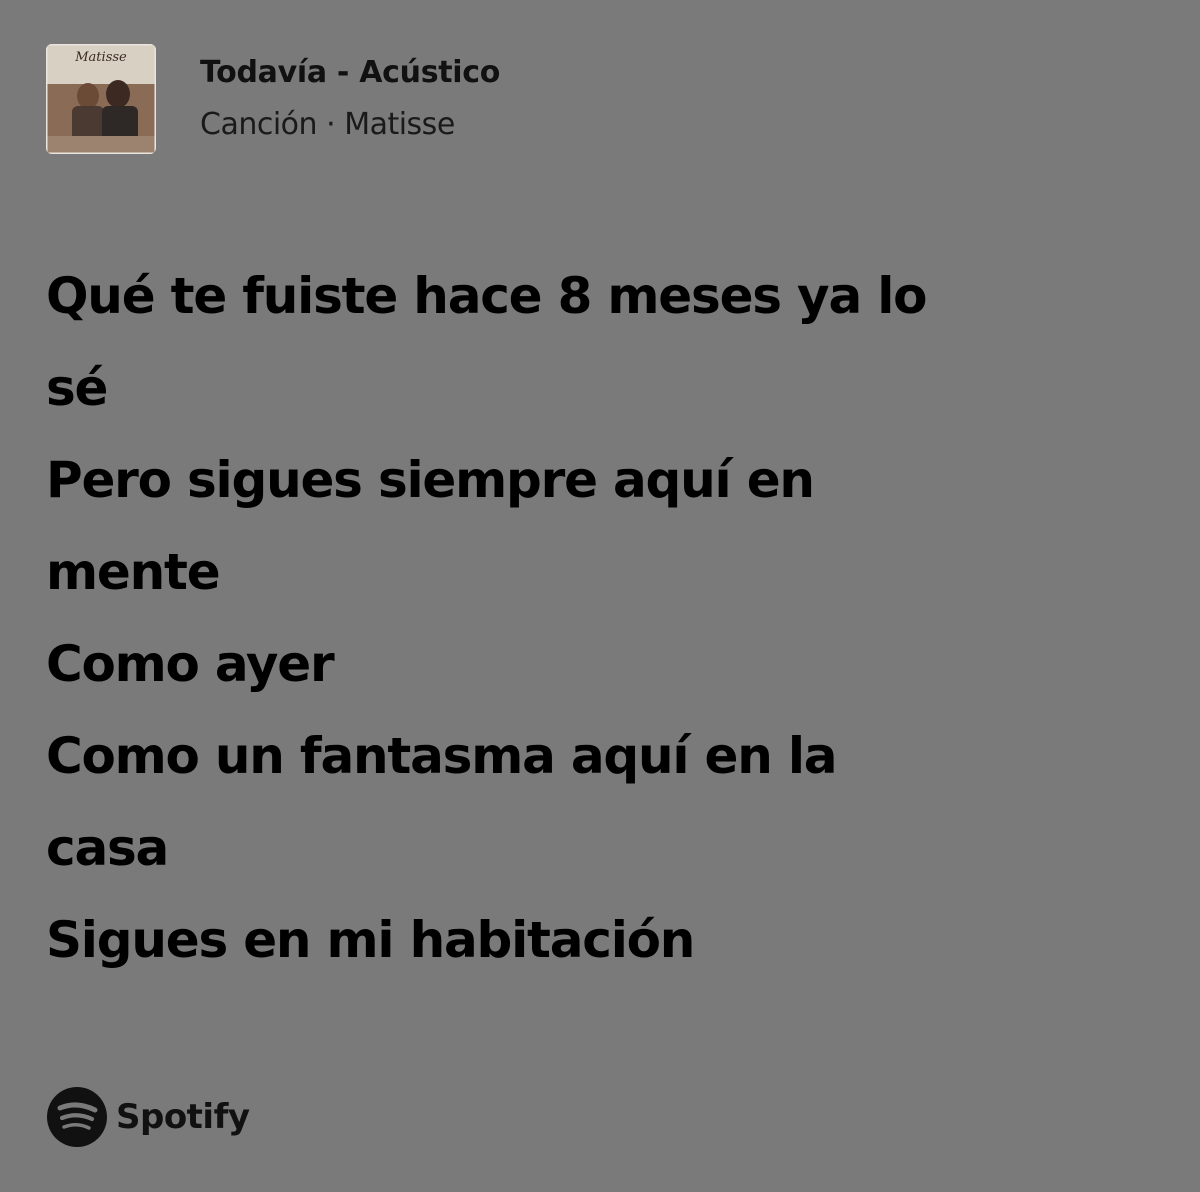 The height and width of the screenshot is (1192, 1200). Describe the element at coordinates (442, 756) in the screenshot. I see `lyric-line: Como un fantasma aquí en la` at that location.